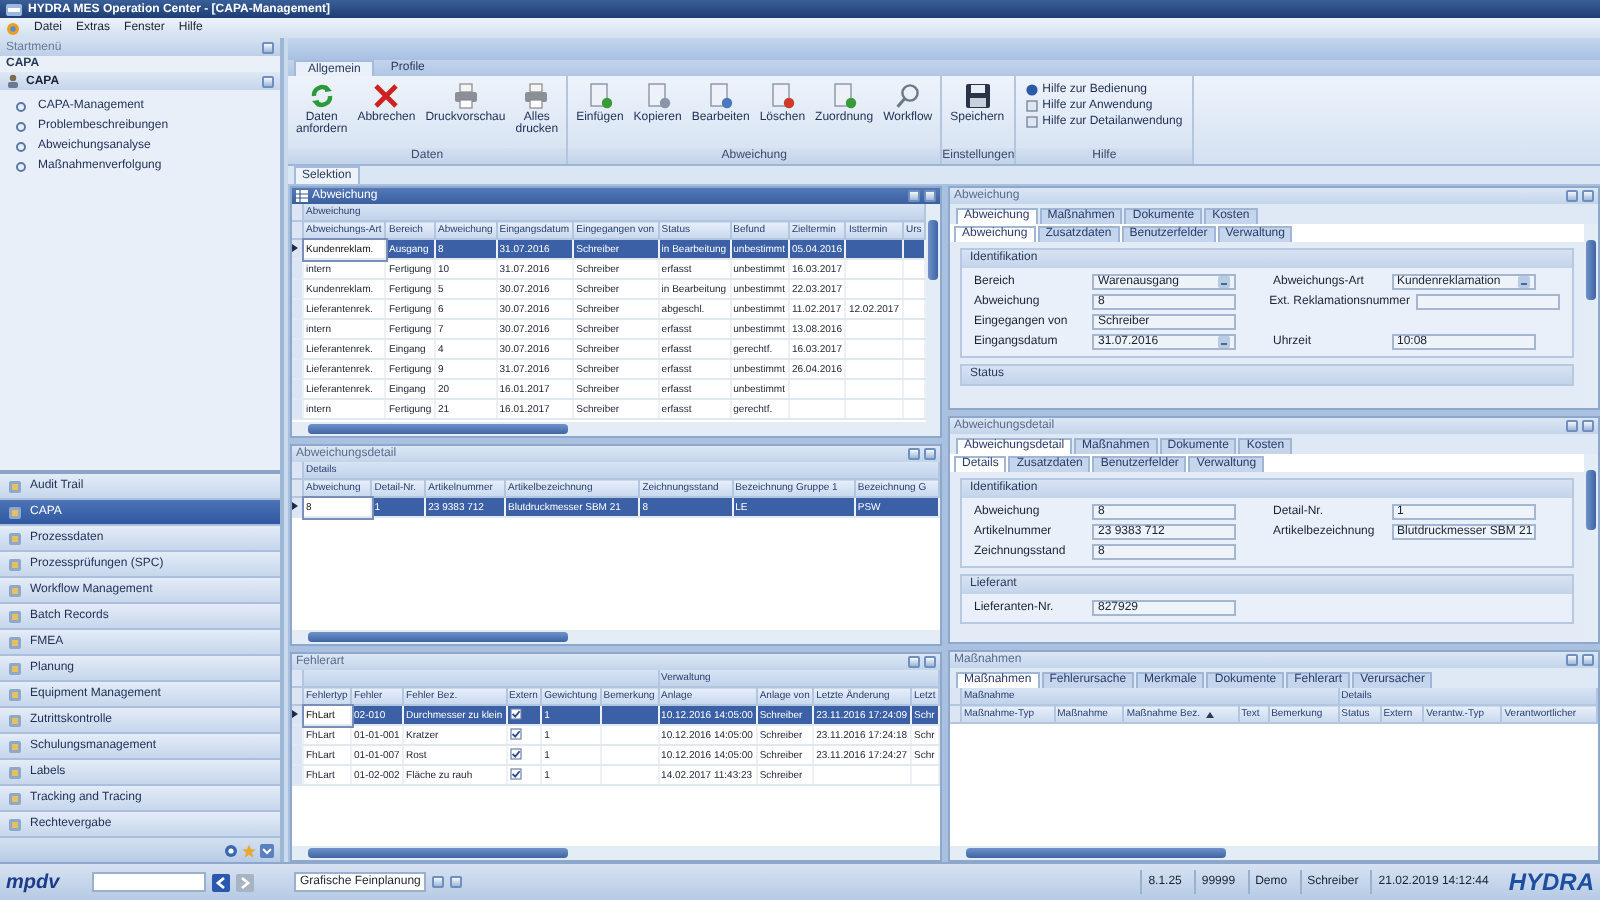 This screenshot has height=900, width=1600. I want to click on pin-button, so click(268, 47).